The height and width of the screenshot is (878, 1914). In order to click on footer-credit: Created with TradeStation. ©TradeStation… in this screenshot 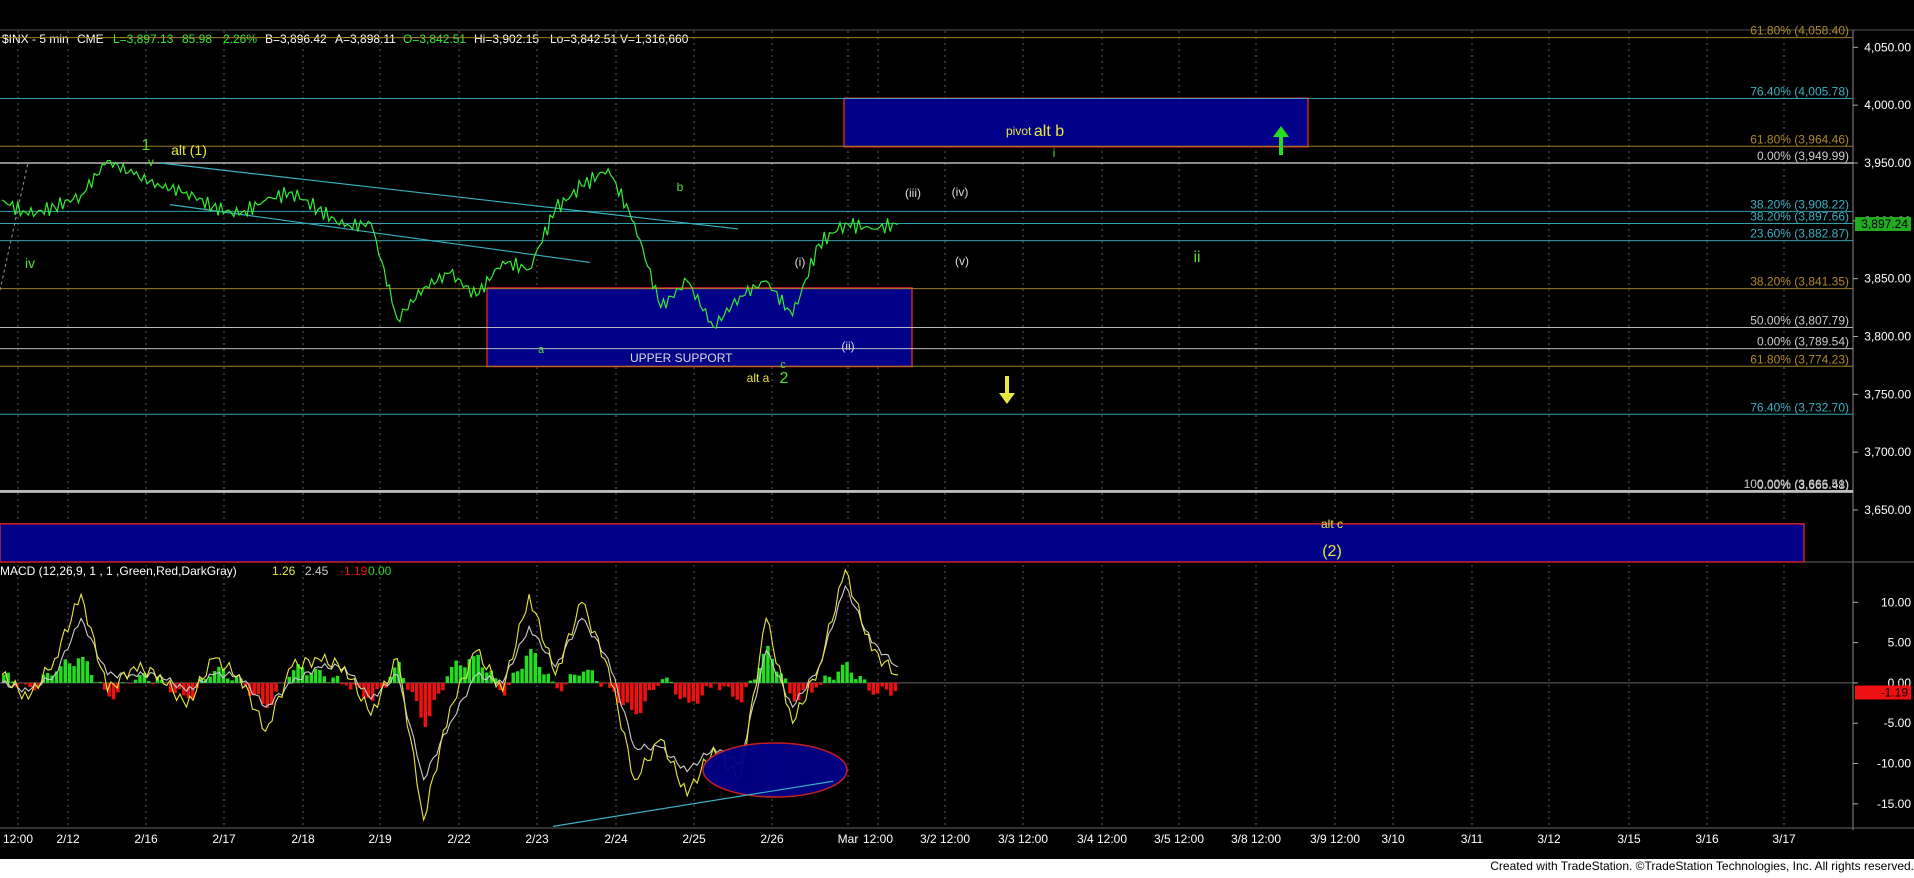, I will do `click(957, 866)`.